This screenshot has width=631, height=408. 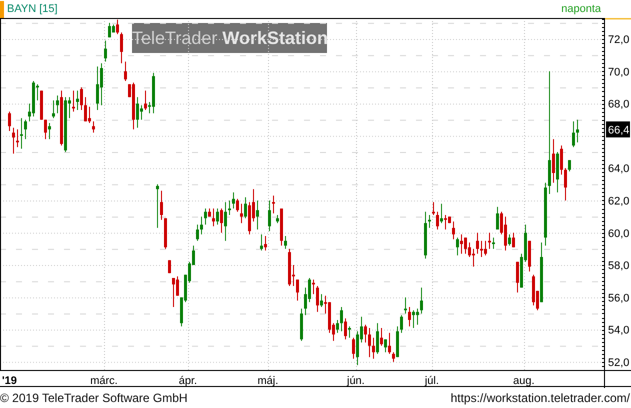 What do you see at coordinates (619, 298) in the screenshot?
I see `price-axis-label: 56,0` at bounding box center [619, 298].